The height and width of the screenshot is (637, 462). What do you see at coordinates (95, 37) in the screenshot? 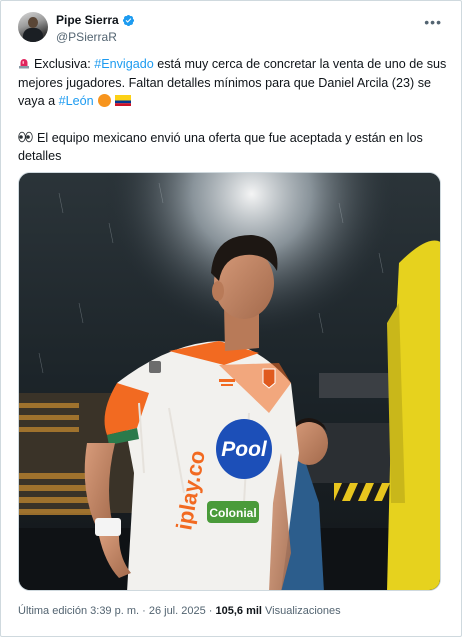
I see `author-handle: @PSierraR` at bounding box center [95, 37].